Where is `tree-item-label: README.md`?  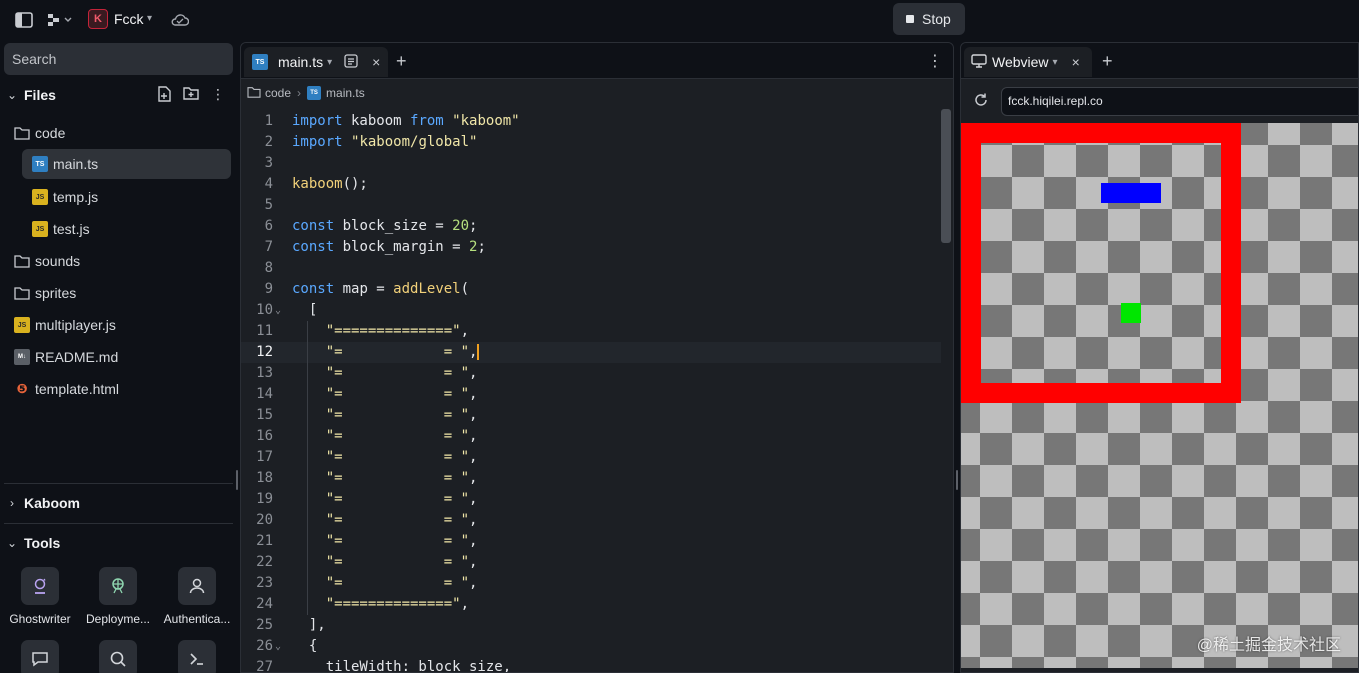
tree-item-label: README.md is located at coordinates (77, 357).